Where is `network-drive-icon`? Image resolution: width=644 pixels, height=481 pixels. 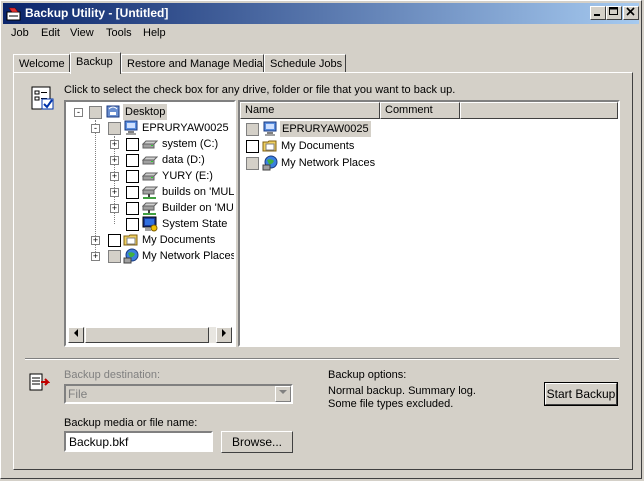 network-drive-icon is located at coordinates (150, 192).